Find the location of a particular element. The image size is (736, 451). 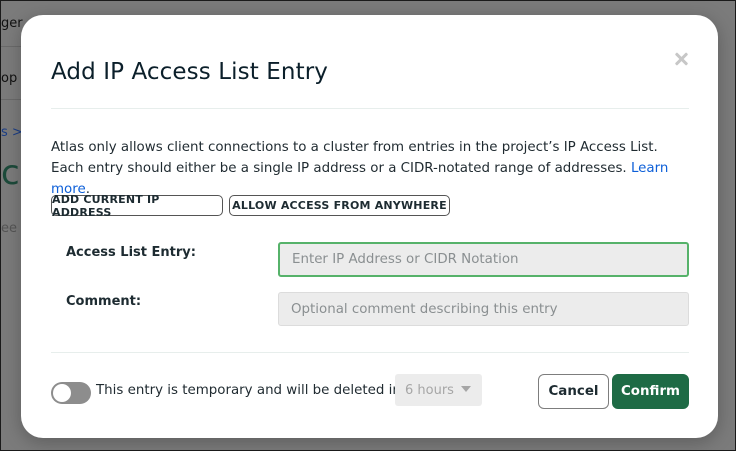

access-list-entry-label: Access List Entry: is located at coordinates (131, 252).